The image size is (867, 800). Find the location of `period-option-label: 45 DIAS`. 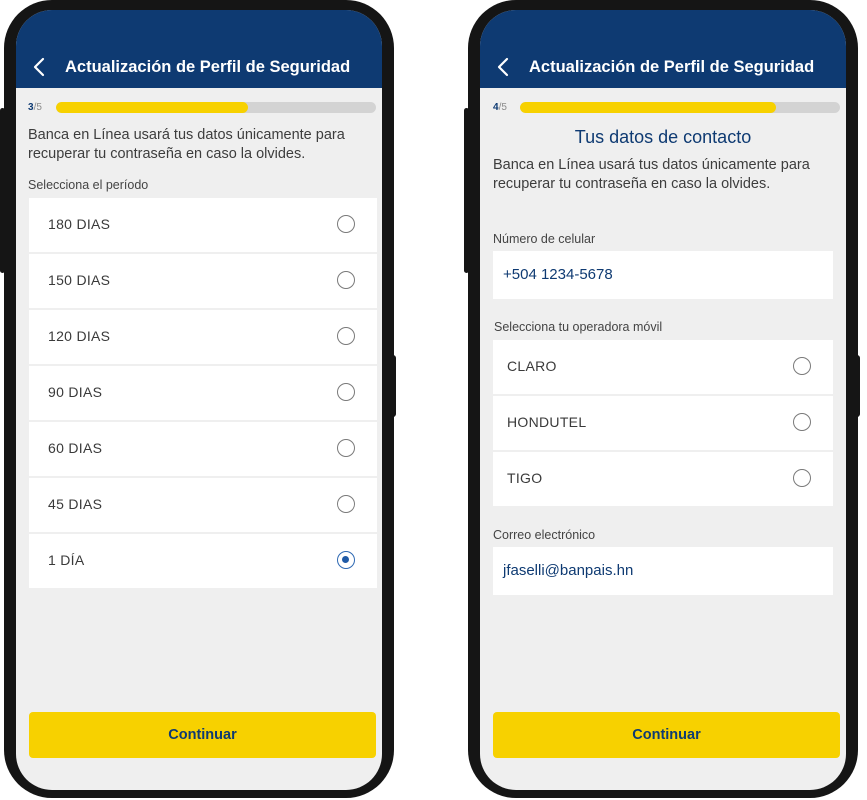

period-option-label: 45 DIAS is located at coordinates (75, 504).